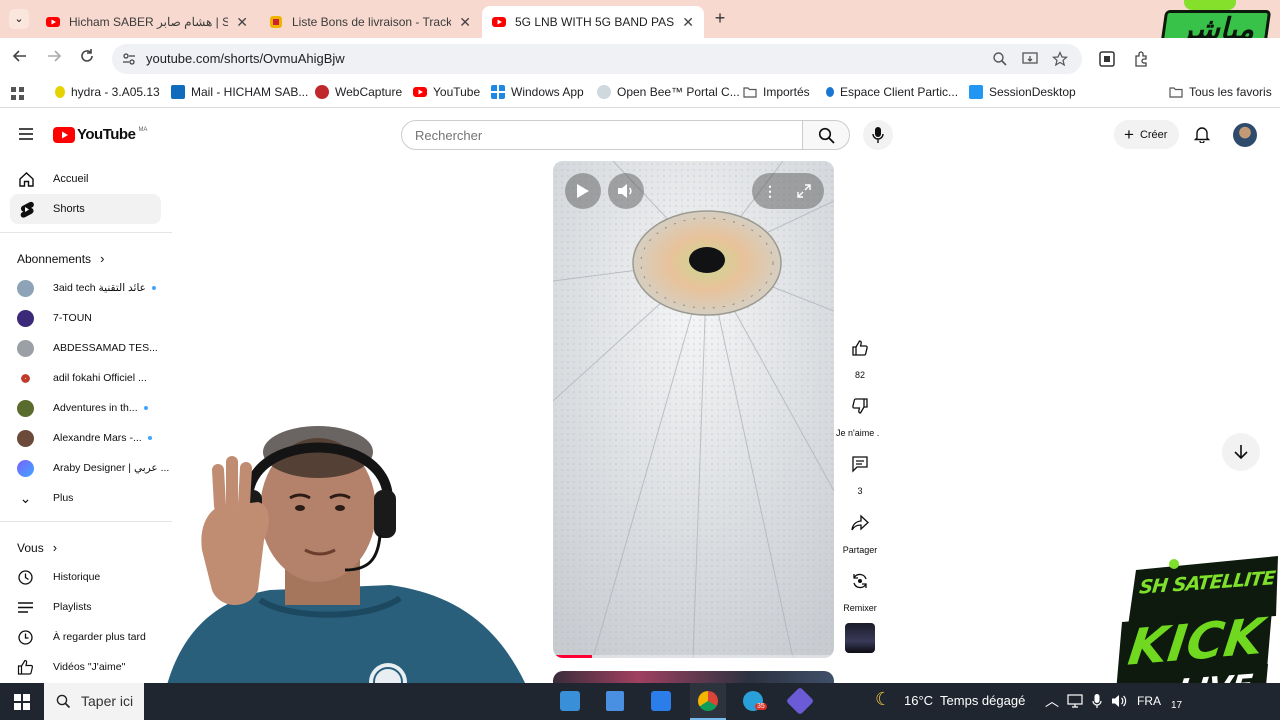 This screenshot has width=1280, height=720. I want to click on taskbar-app-explorer, so click(570, 701).